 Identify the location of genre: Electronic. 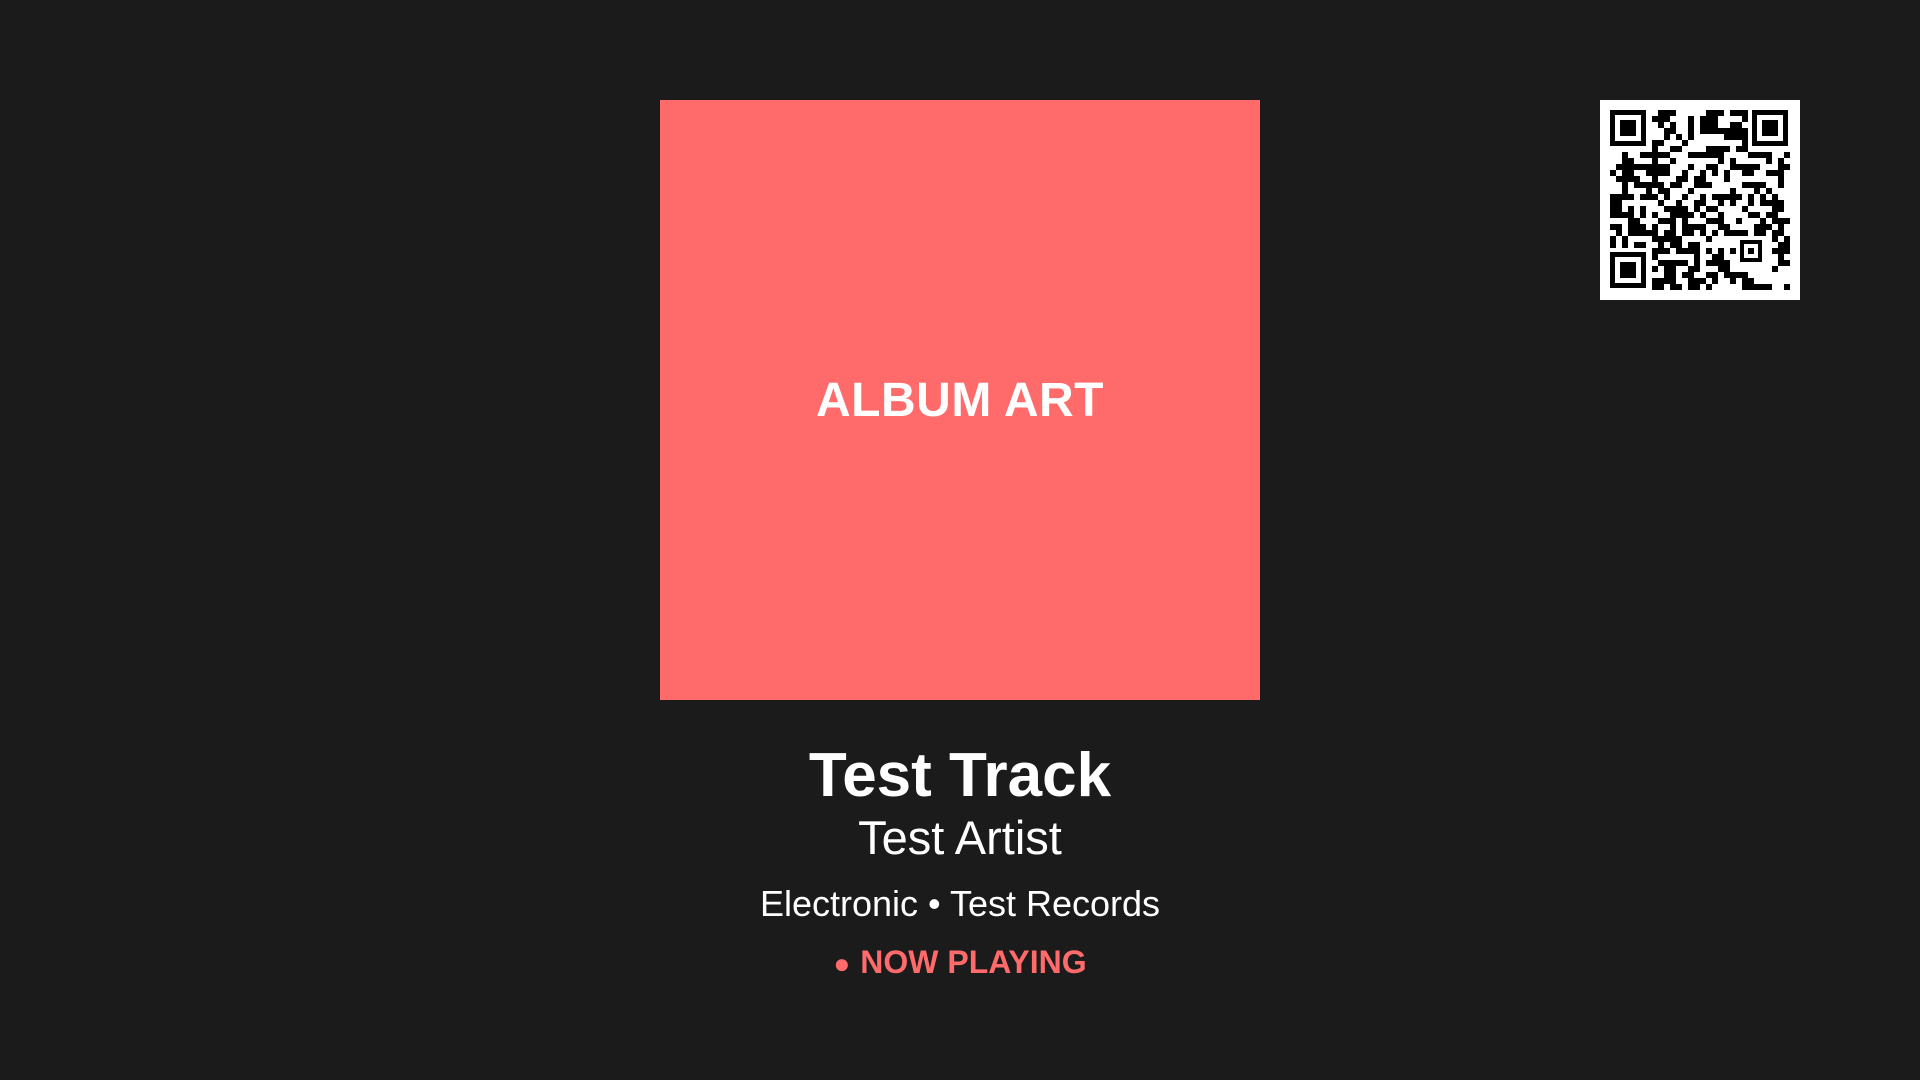
(838, 903).